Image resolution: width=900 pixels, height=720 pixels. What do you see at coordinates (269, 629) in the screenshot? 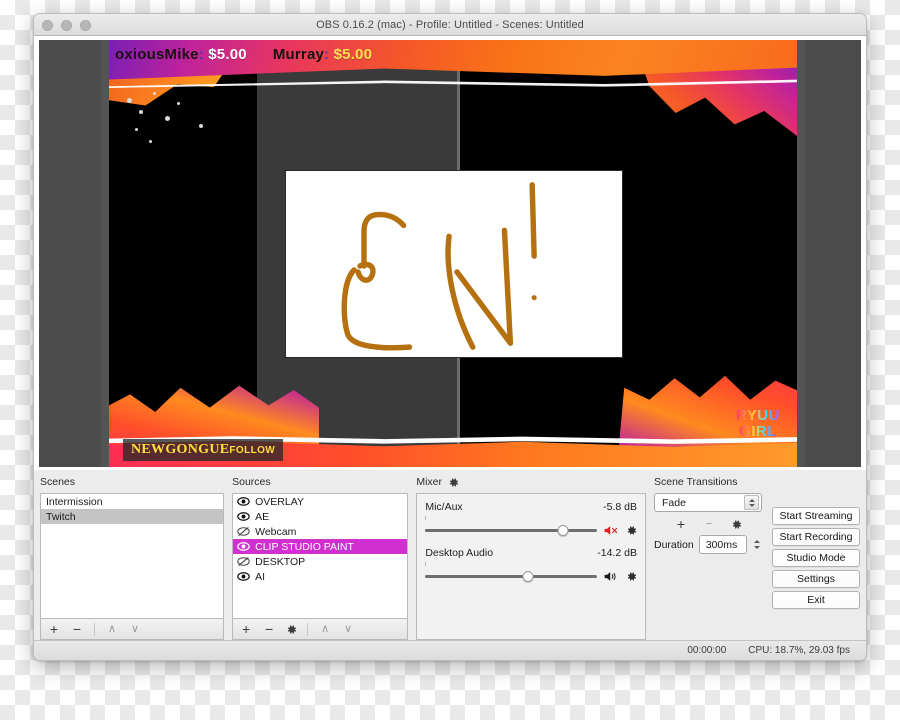
I see `remove-source-button: −` at bounding box center [269, 629].